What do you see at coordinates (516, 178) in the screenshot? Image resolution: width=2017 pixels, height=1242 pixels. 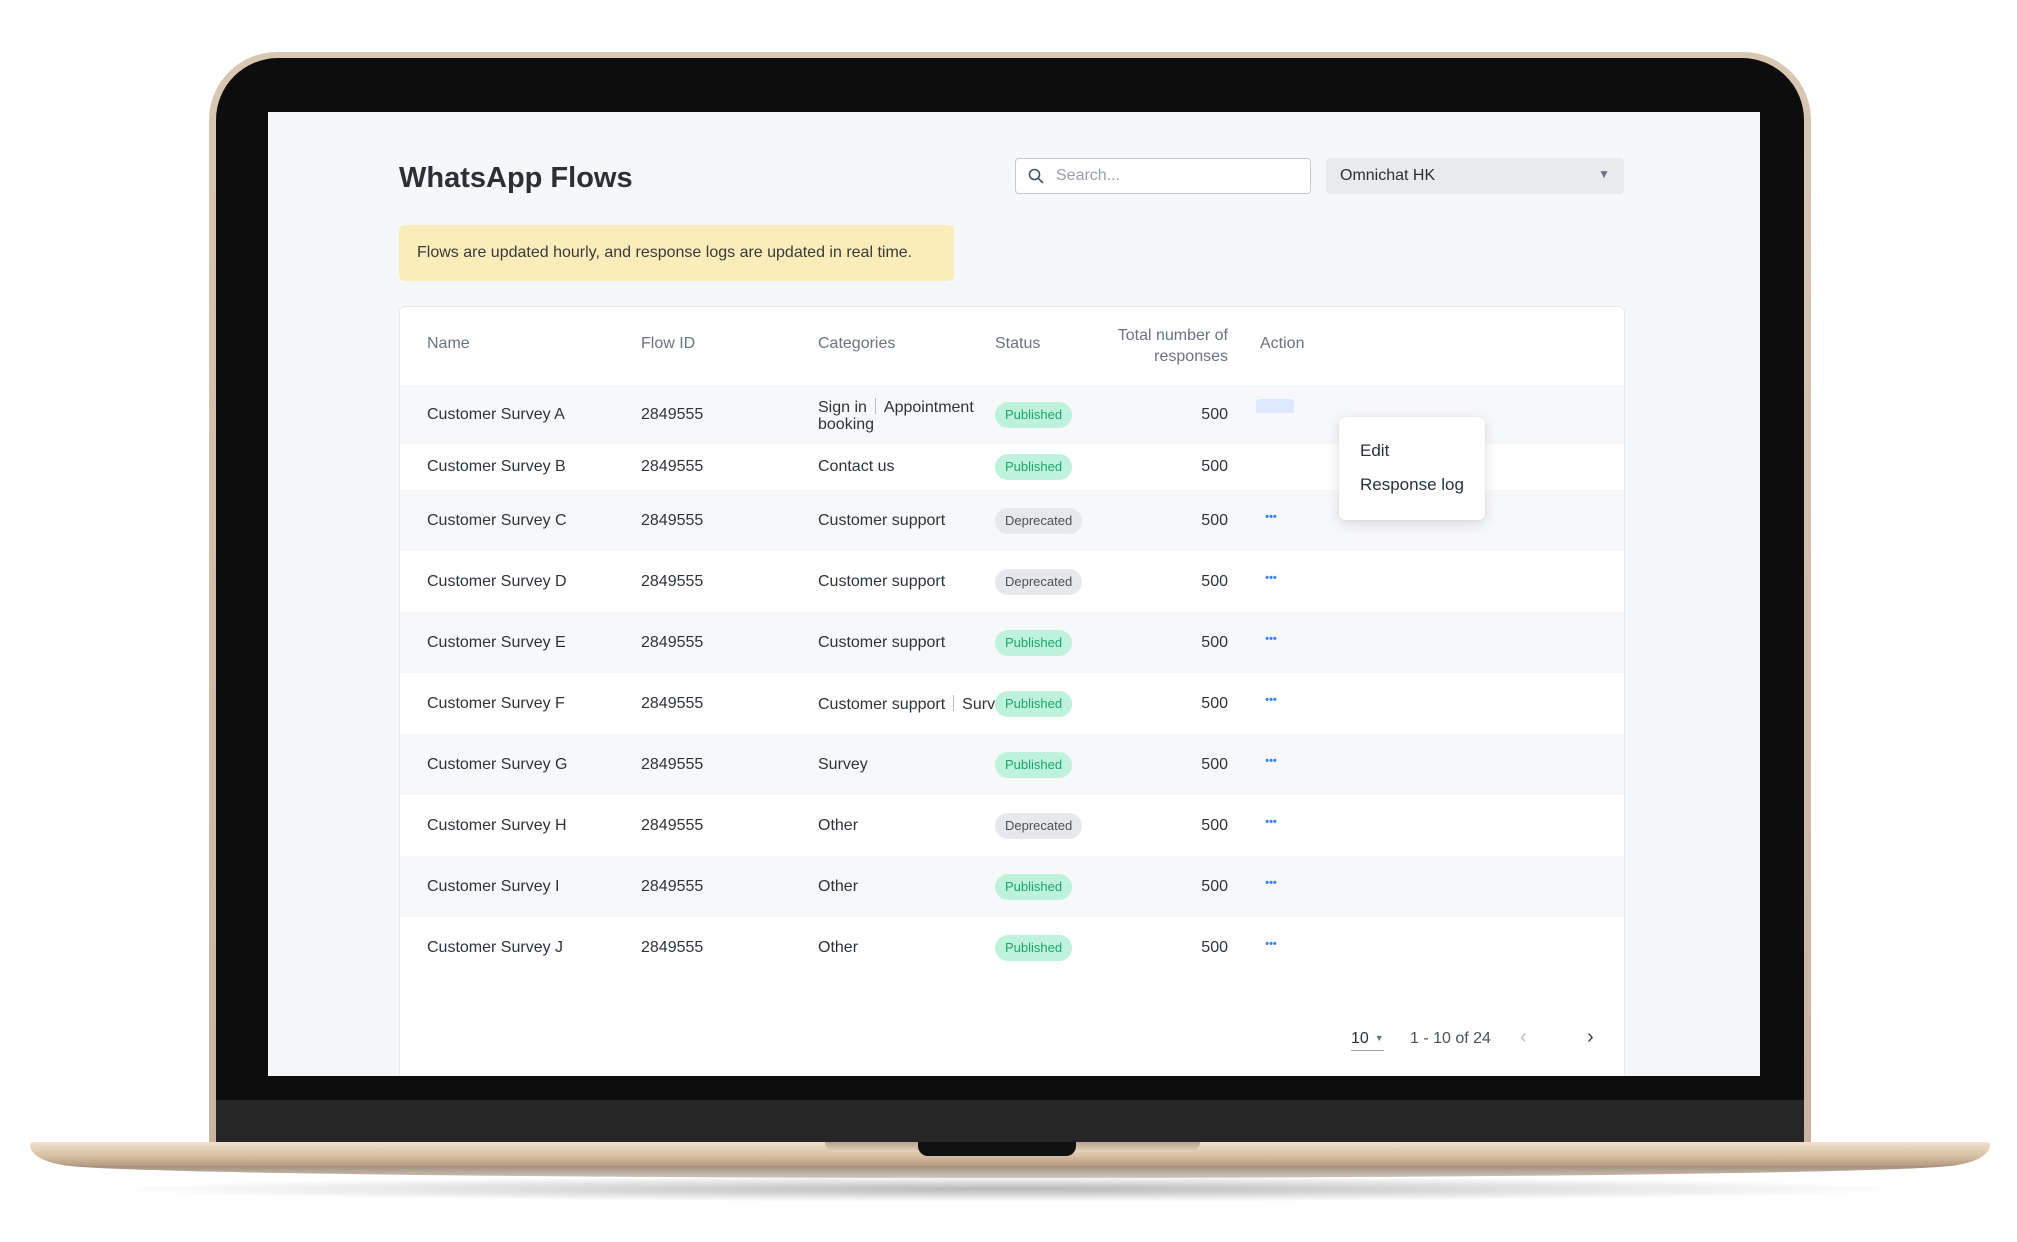 I see `page-title: WhatsApp Flows` at bounding box center [516, 178].